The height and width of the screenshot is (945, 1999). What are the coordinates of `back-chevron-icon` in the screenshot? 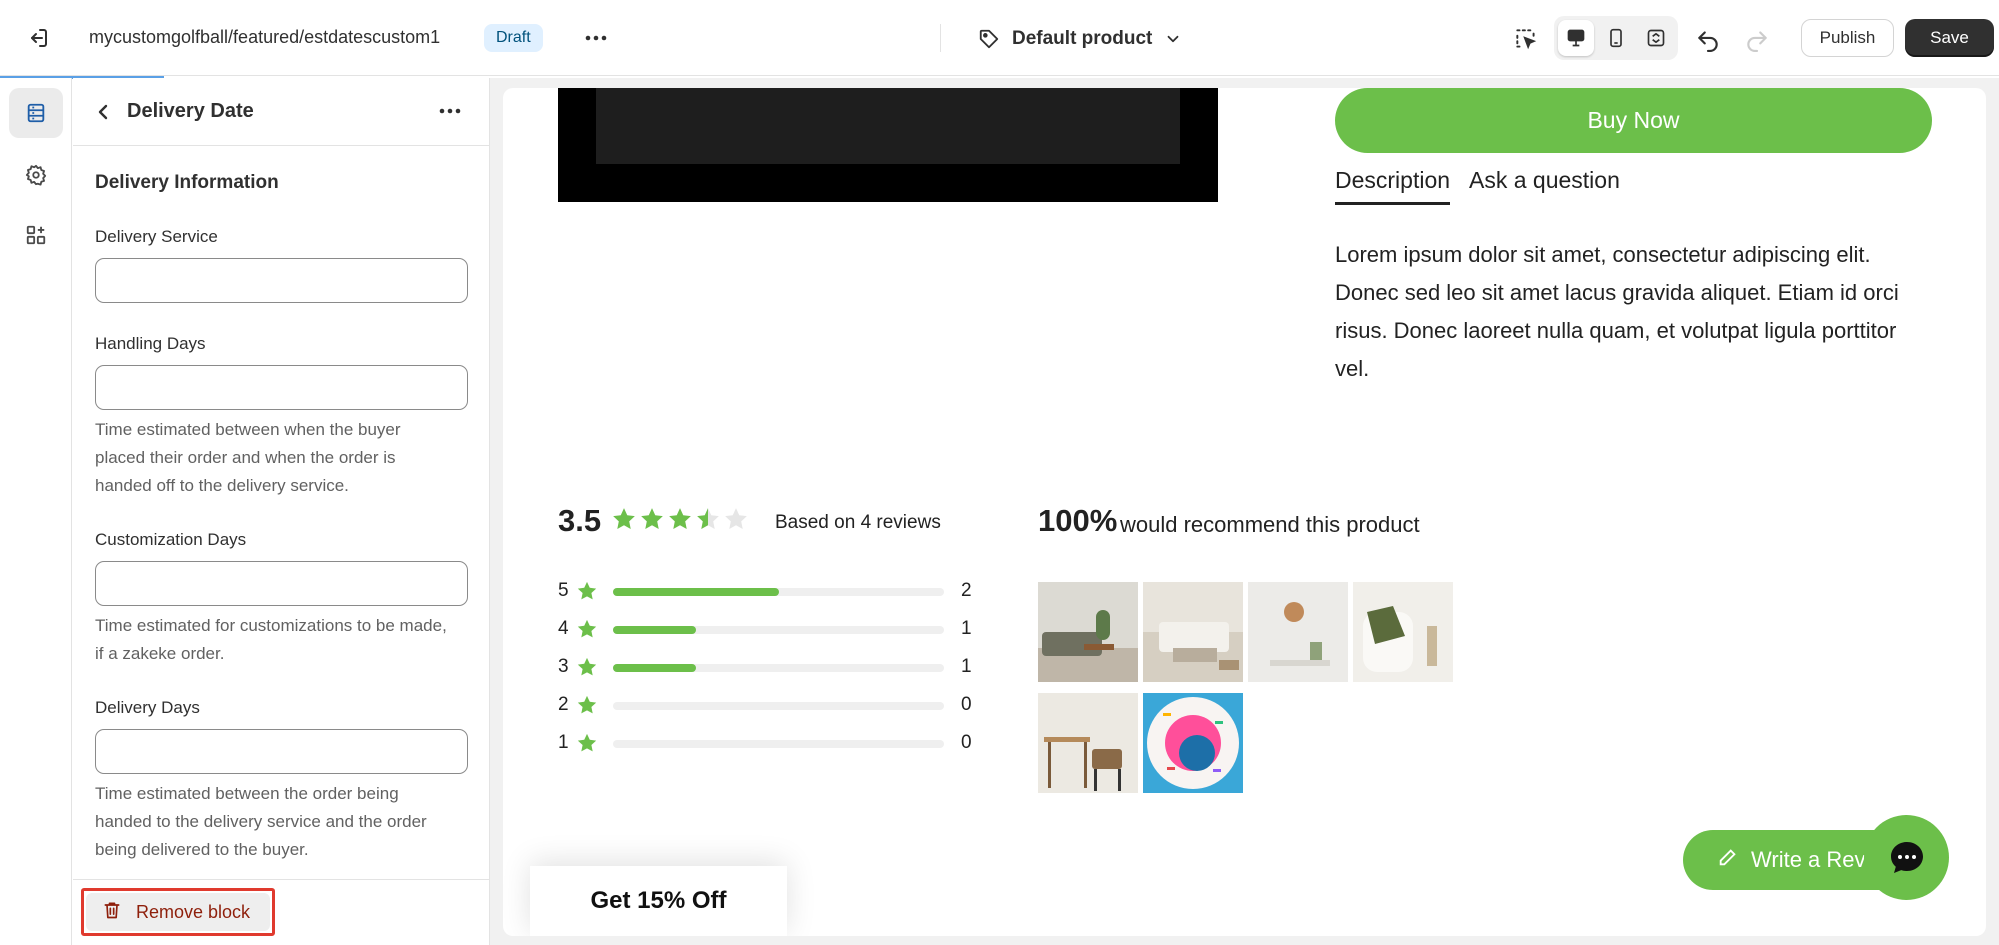 It's located at (103, 112).